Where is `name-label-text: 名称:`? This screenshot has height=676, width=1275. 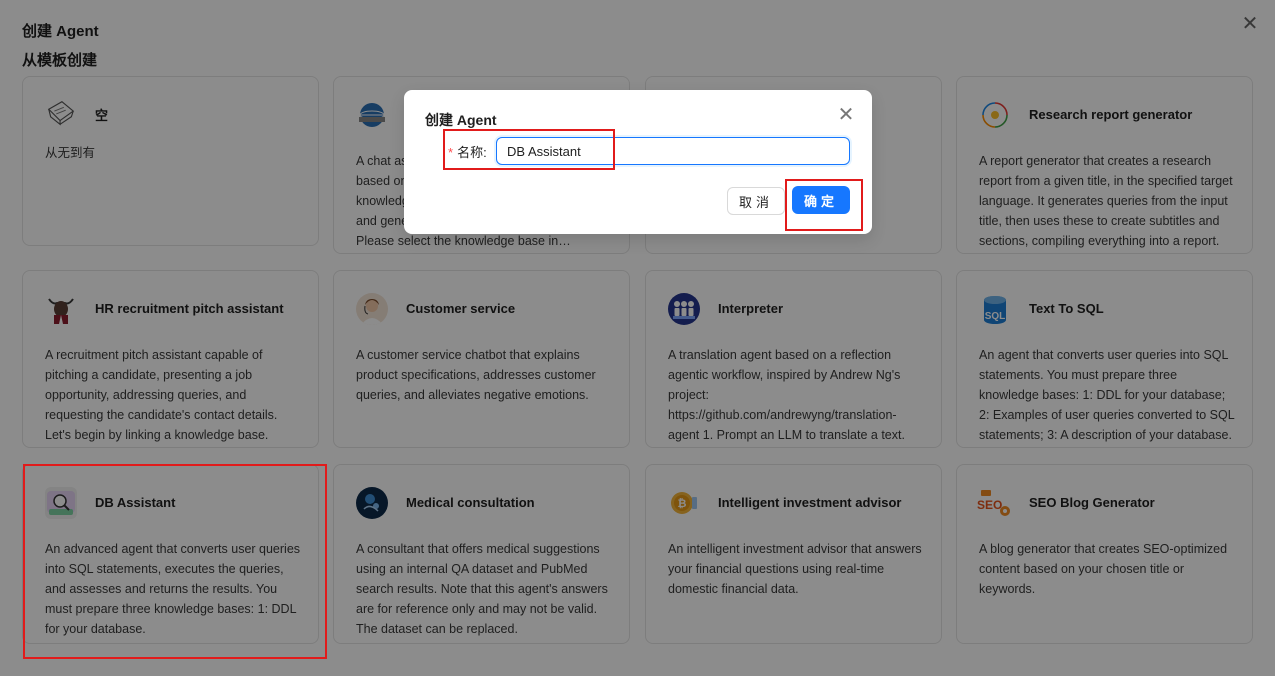 name-label-text: 名称: is located at coordinates (472, 152).